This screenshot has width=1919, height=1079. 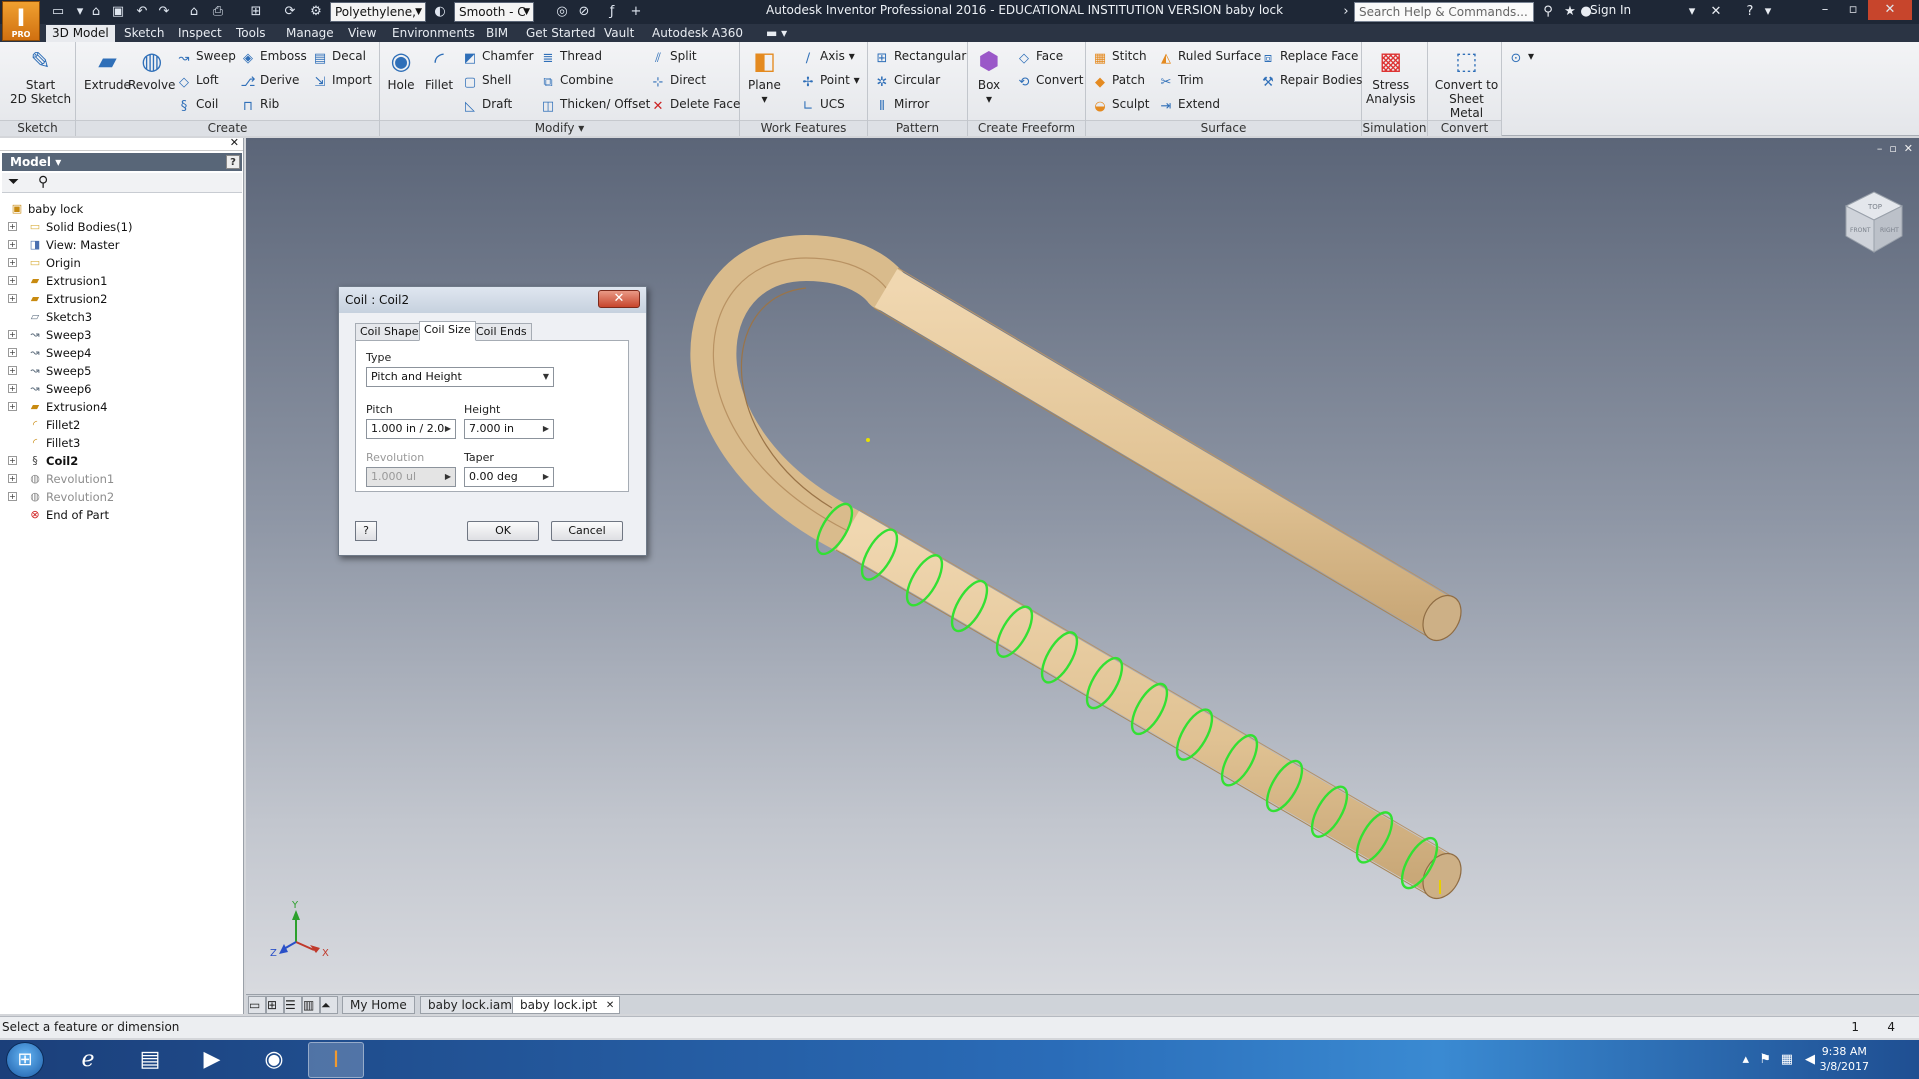 What do you see at coordinates (122, 515) in the screenshot?
I see `tree-node: ⊗ End of Part` at bounding box center [122, 515].